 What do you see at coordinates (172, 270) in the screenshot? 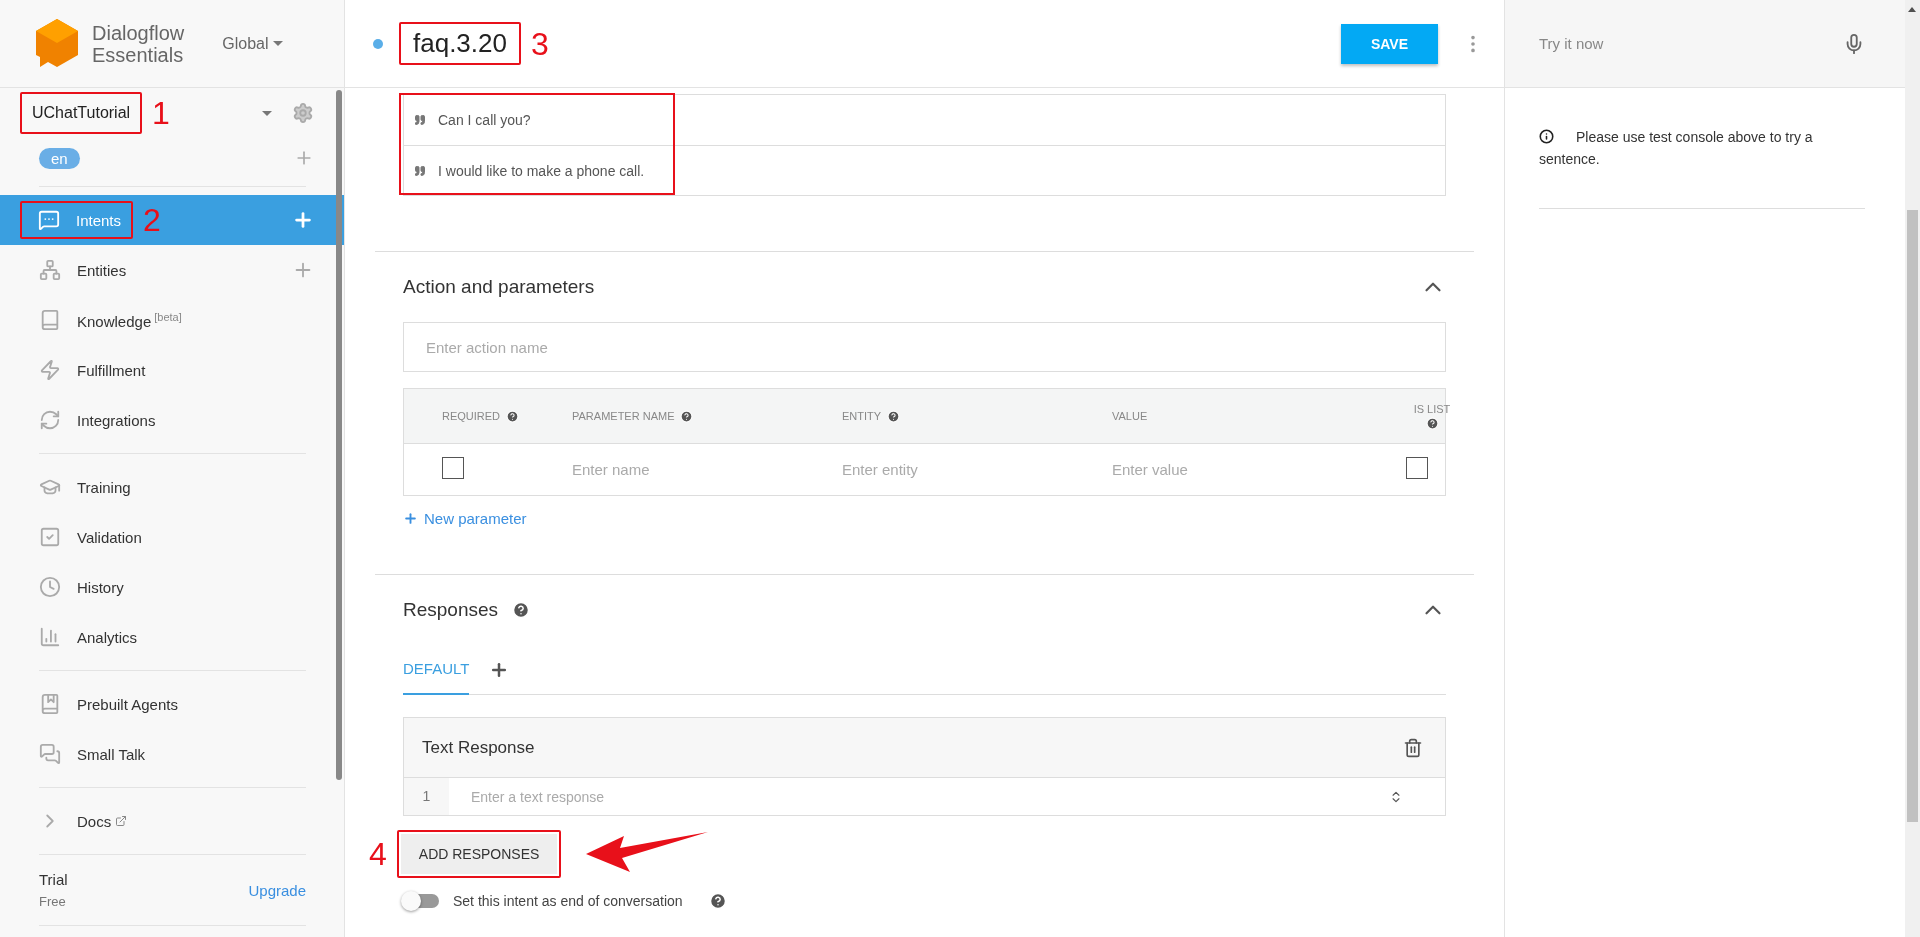
I see `sidebar-item: Entities` at bounding box center [172, 270].